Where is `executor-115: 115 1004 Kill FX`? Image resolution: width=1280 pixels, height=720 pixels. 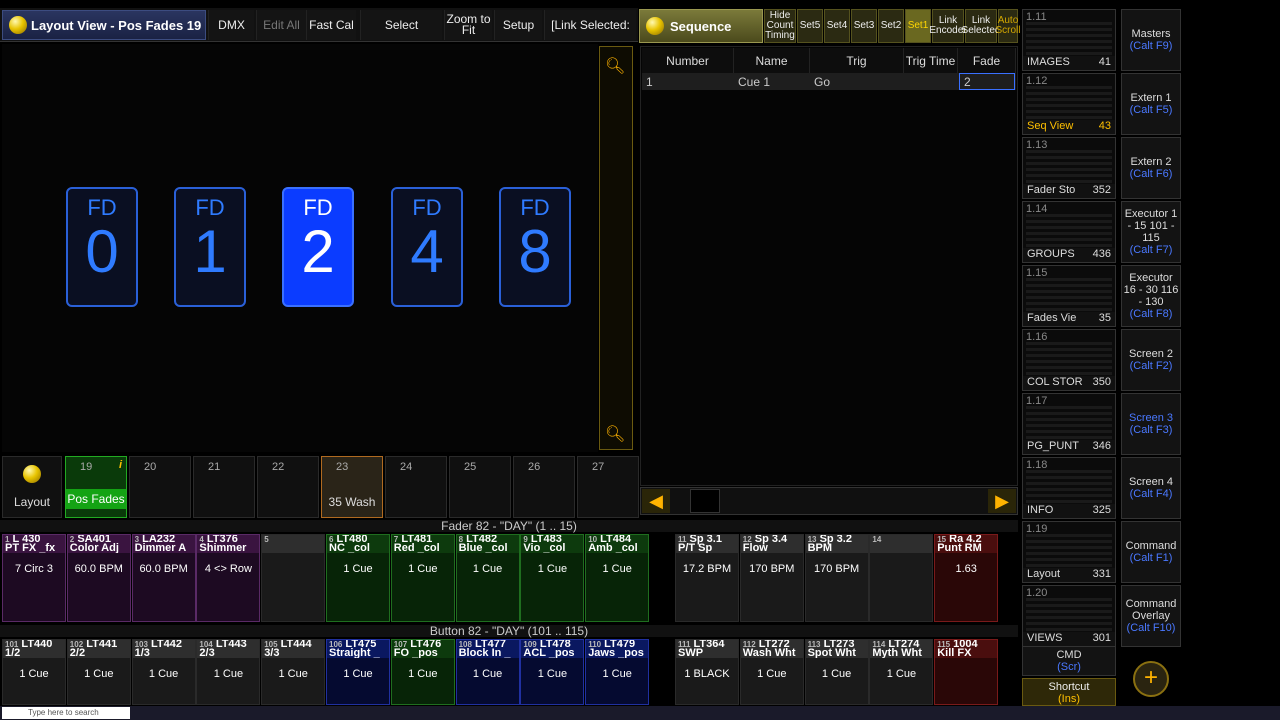
executor-115: 115 1004 Kill FX is located at coordinates (966, 672).